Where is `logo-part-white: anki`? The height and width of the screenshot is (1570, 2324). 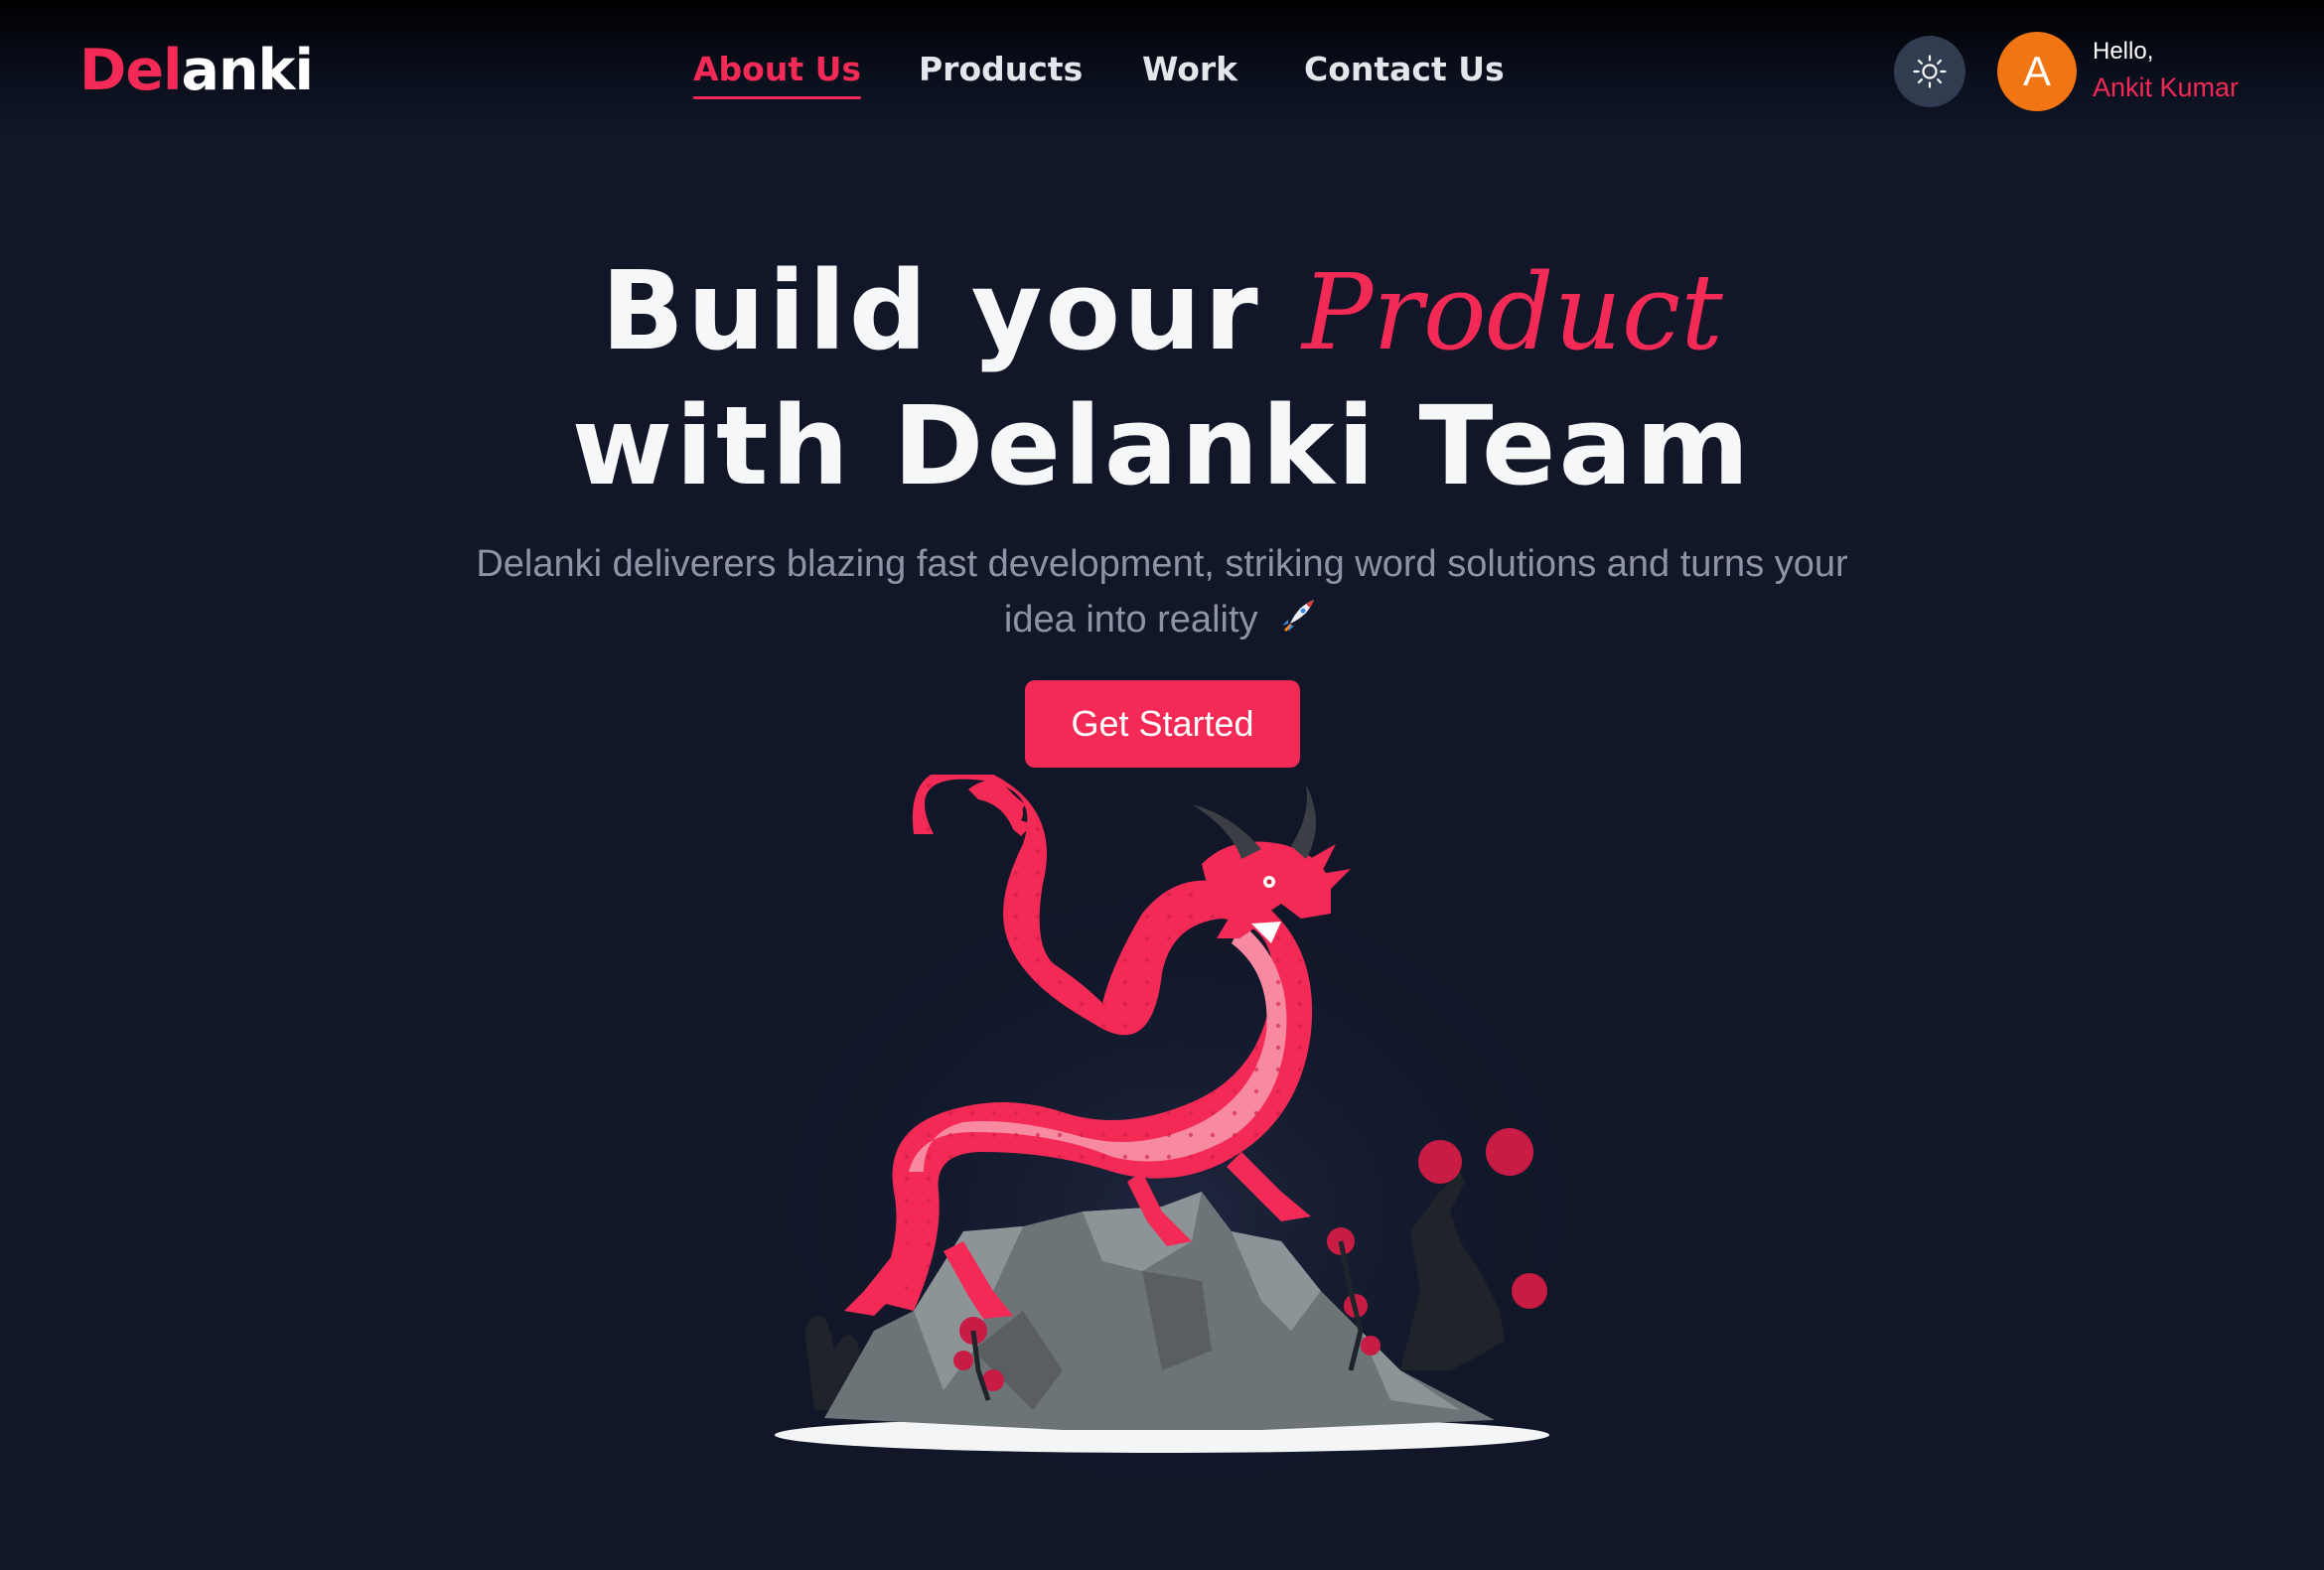
logo-part-white: anki is located at coordinates (247, 70).